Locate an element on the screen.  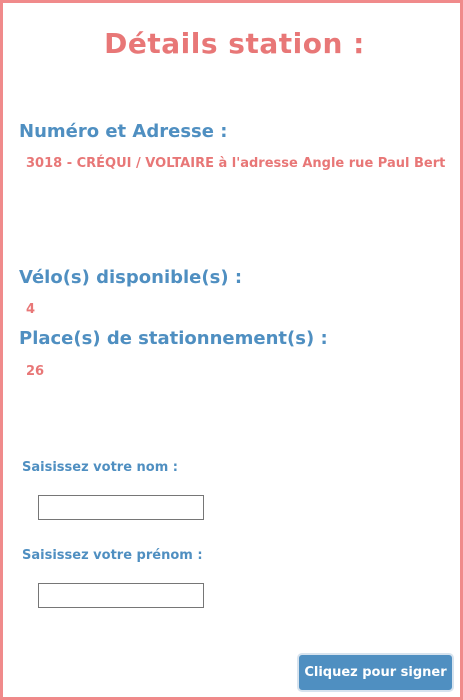
parking-spots-heading: Place(s) de stationnement(s) : is located at coordinates (173, 338).